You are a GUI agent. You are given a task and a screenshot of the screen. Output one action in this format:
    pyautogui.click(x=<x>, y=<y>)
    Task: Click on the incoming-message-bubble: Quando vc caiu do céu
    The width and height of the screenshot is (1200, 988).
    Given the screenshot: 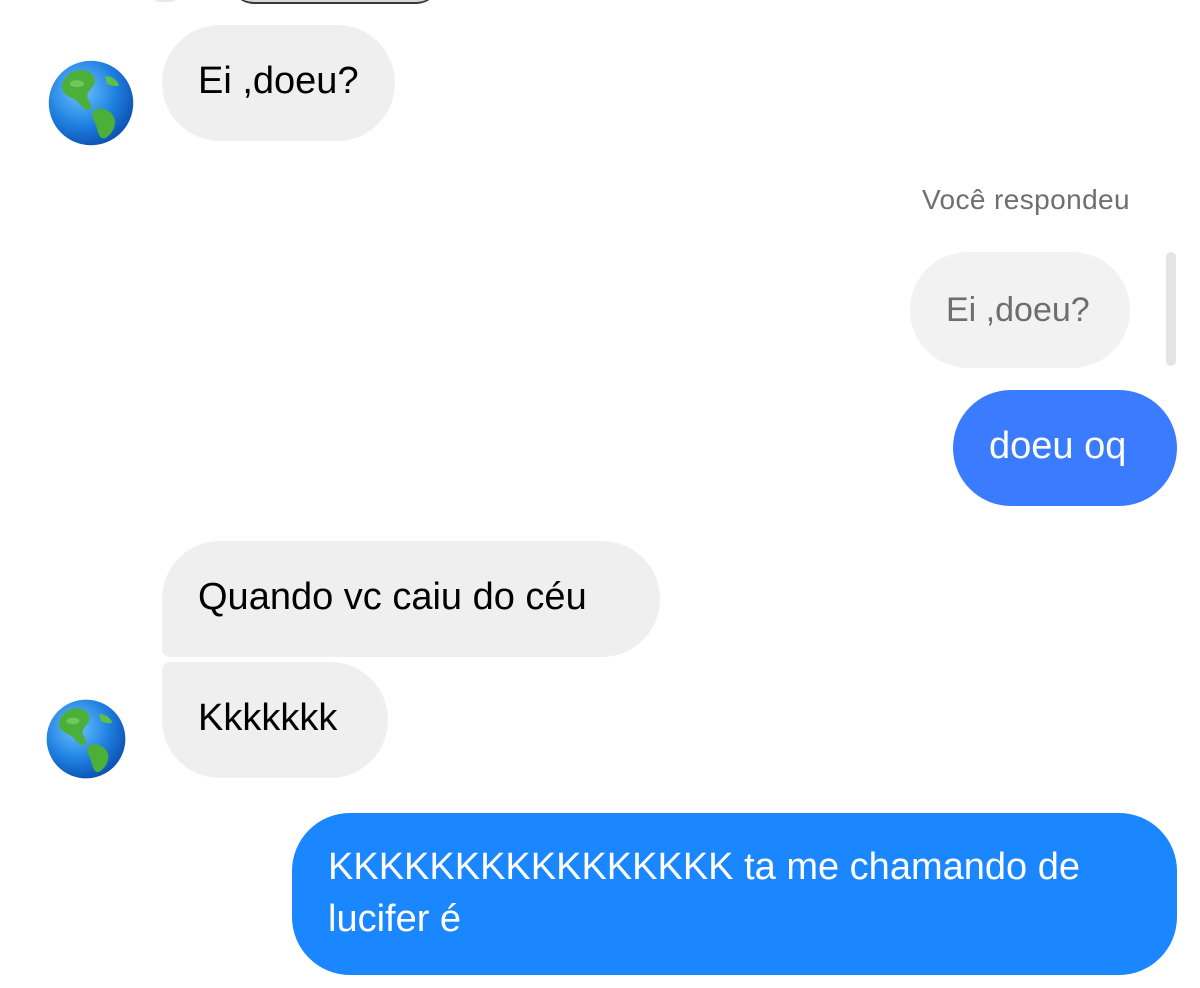 What is the action you would take?
    pyautogui.click(x=411, y=599)
    